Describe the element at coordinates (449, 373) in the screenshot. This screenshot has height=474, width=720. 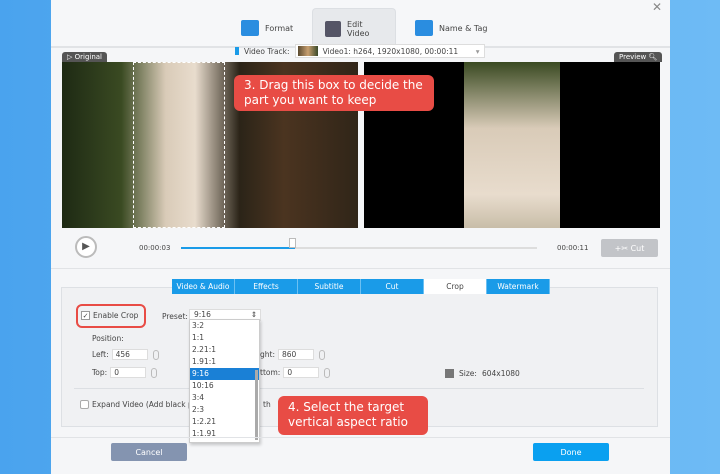
I see `size-icon` at that location.